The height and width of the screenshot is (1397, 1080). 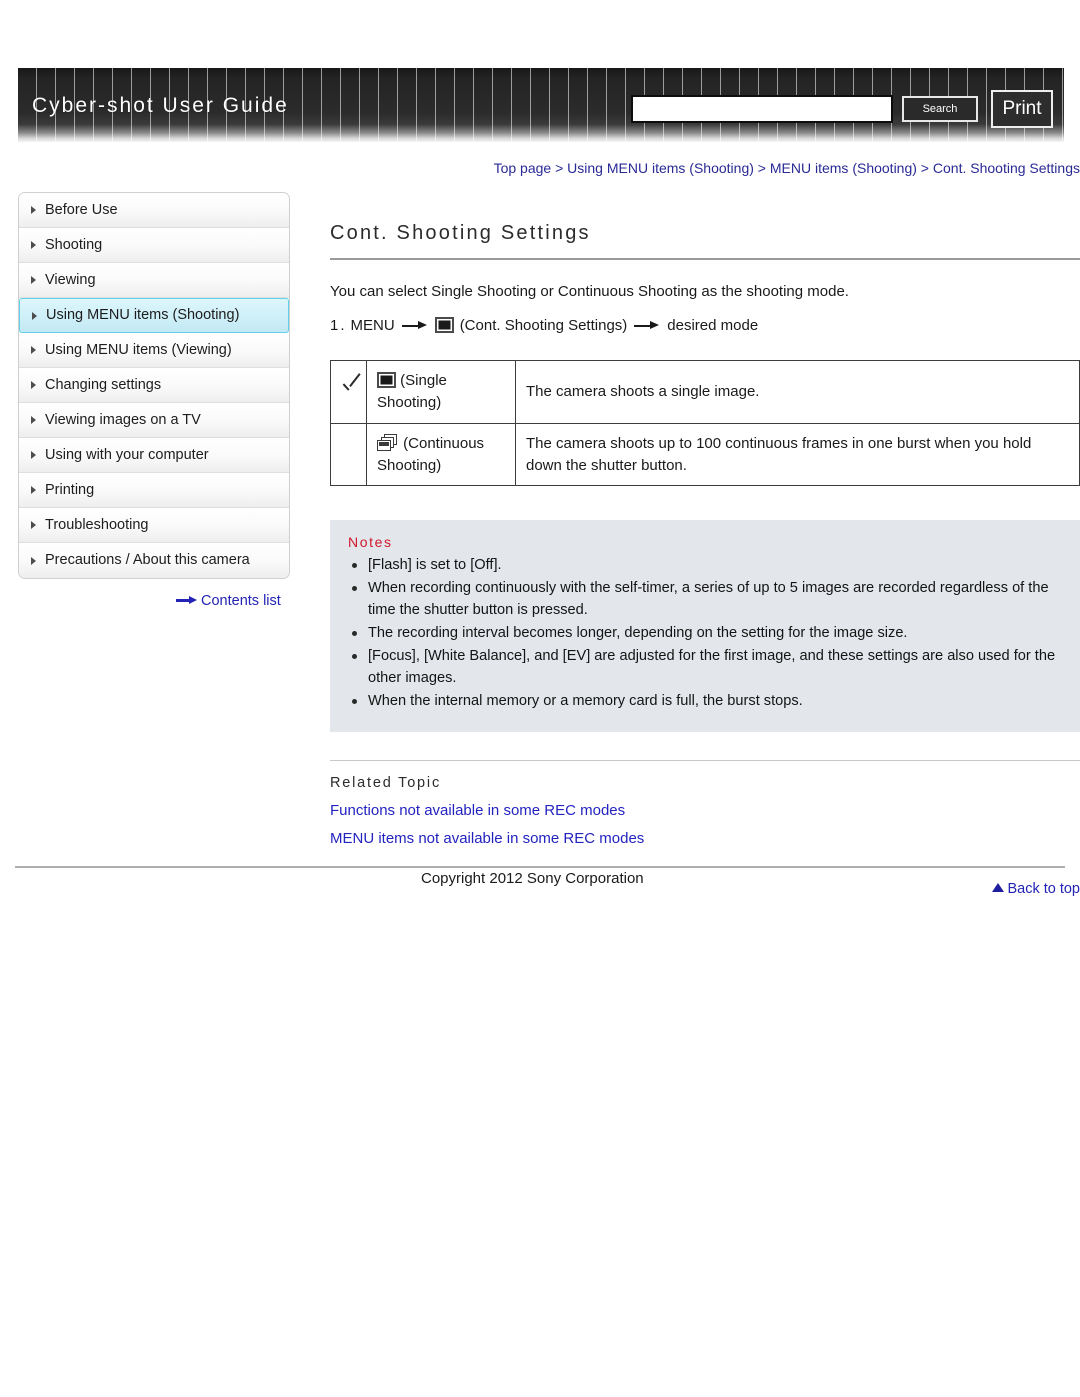 What do you see at coordinates (97, 525) in the screenshot?
I see `sidebar-item-label: Troubleshooting` at bounding box center [97, 525].